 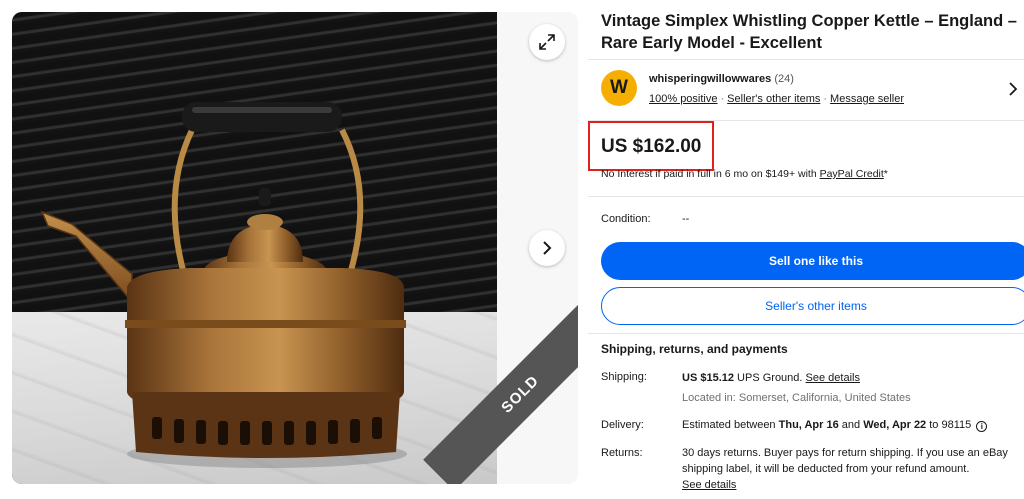 I want to click on shipping-heading: Shipping, returns, and payments, so click(x=694, y=349).